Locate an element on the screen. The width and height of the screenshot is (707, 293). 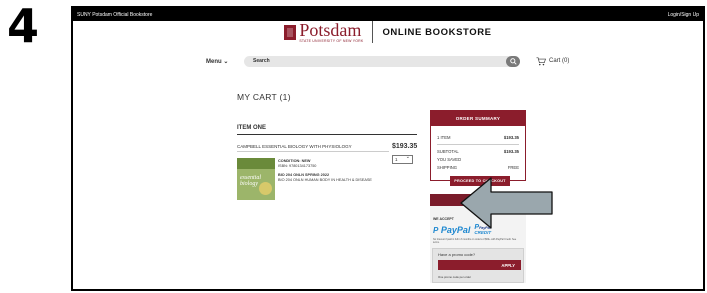
cart-title: MY CART (1) is located at coordinates (264, 97).